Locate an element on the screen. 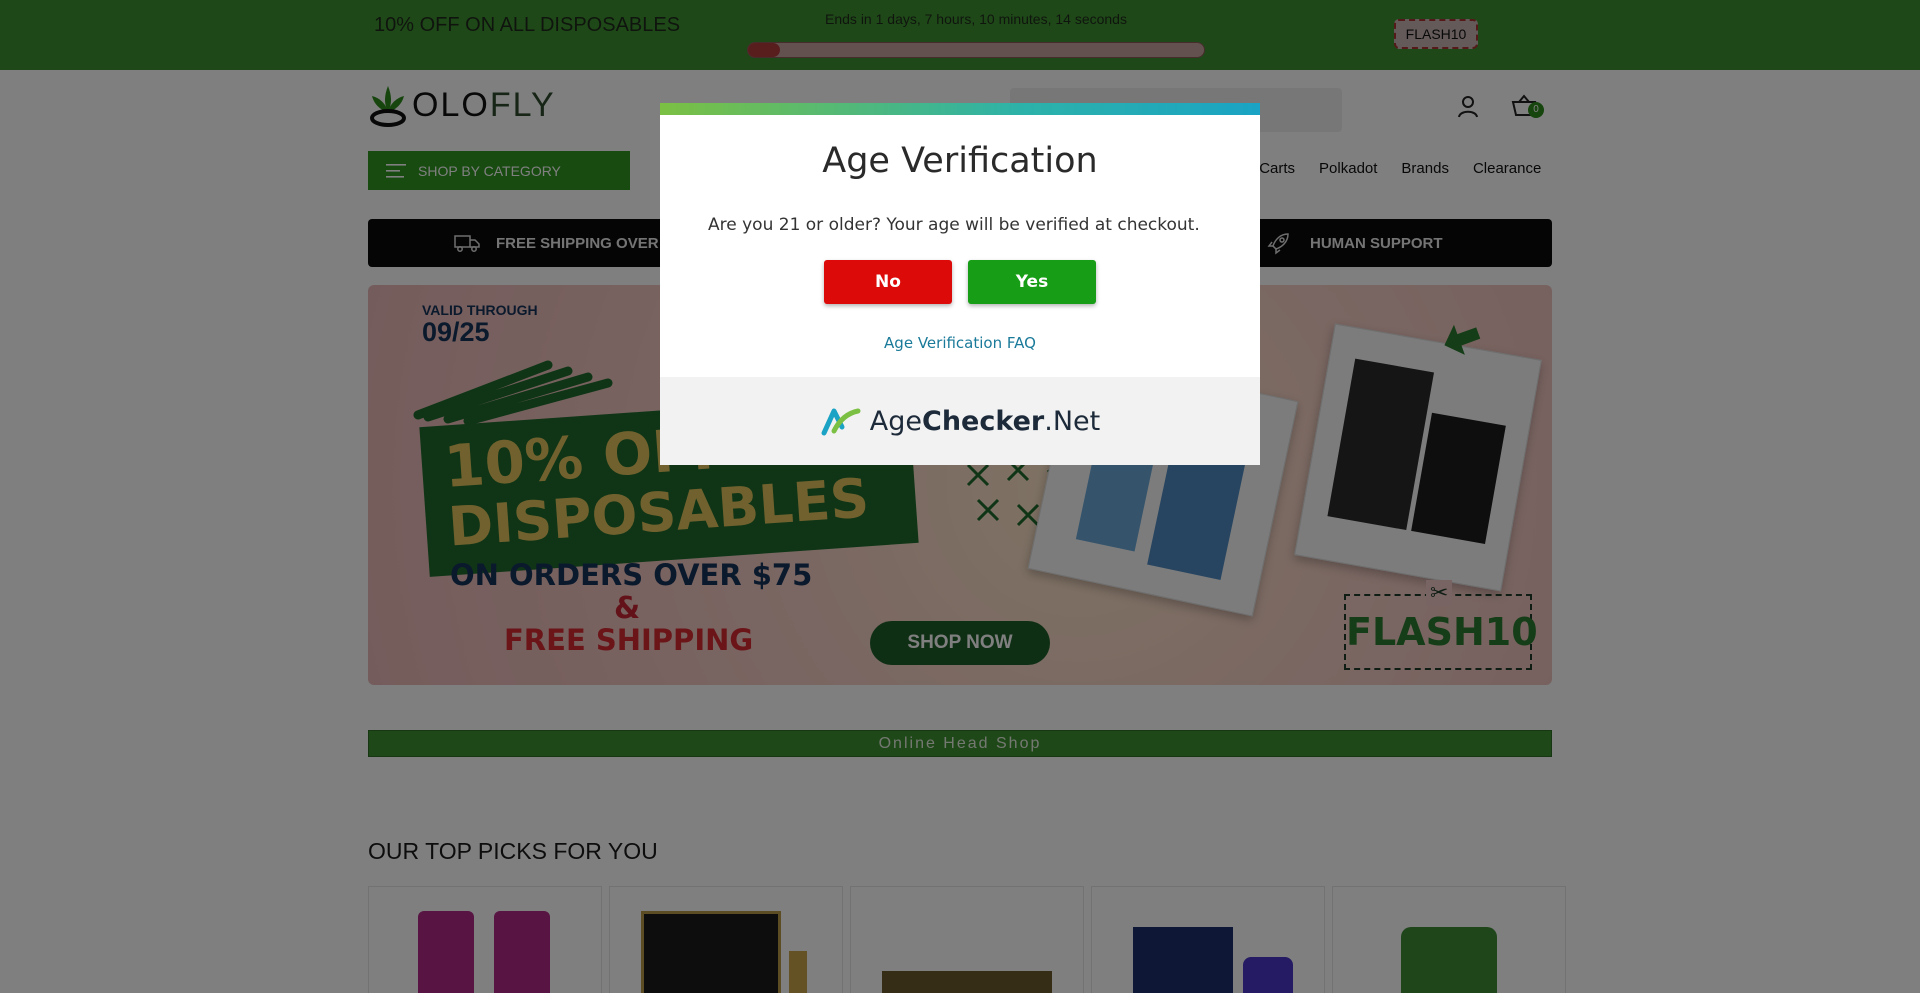 This screenshot has width=1920, height=993. brand-age: Age is located at coordinates (896, 421).